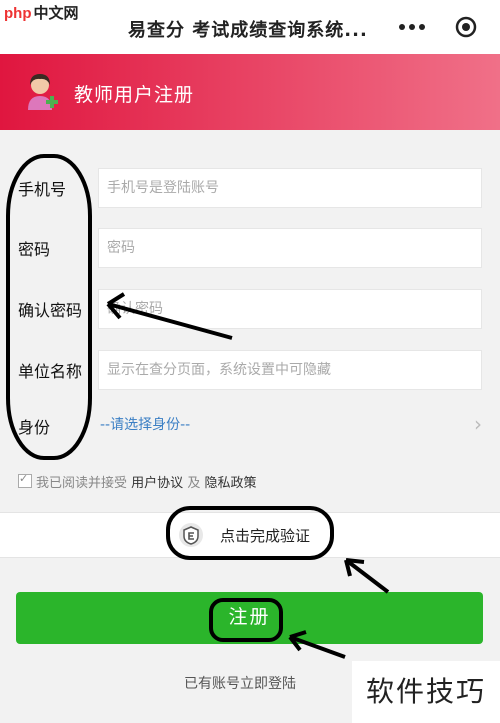 Image resolution: width=500 pixels, height=723 pixels. I want to click on confirm-password-row: 确认密码, so click(250, 308).